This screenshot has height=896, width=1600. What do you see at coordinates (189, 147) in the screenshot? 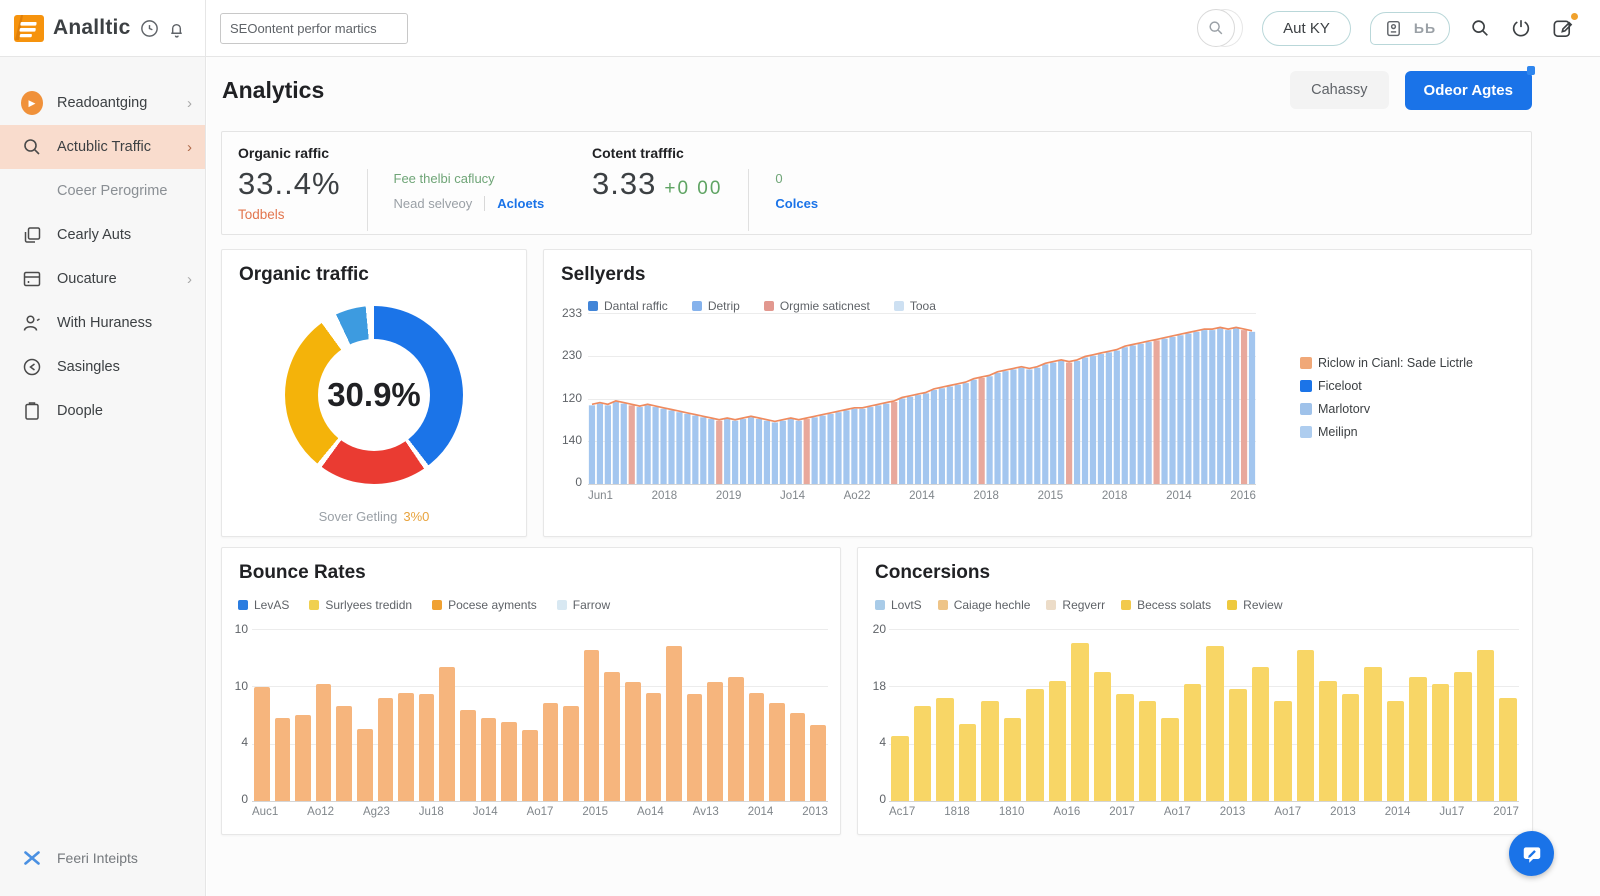
I see `chevron-right-icon: ›` at bounding box center [189, 147].